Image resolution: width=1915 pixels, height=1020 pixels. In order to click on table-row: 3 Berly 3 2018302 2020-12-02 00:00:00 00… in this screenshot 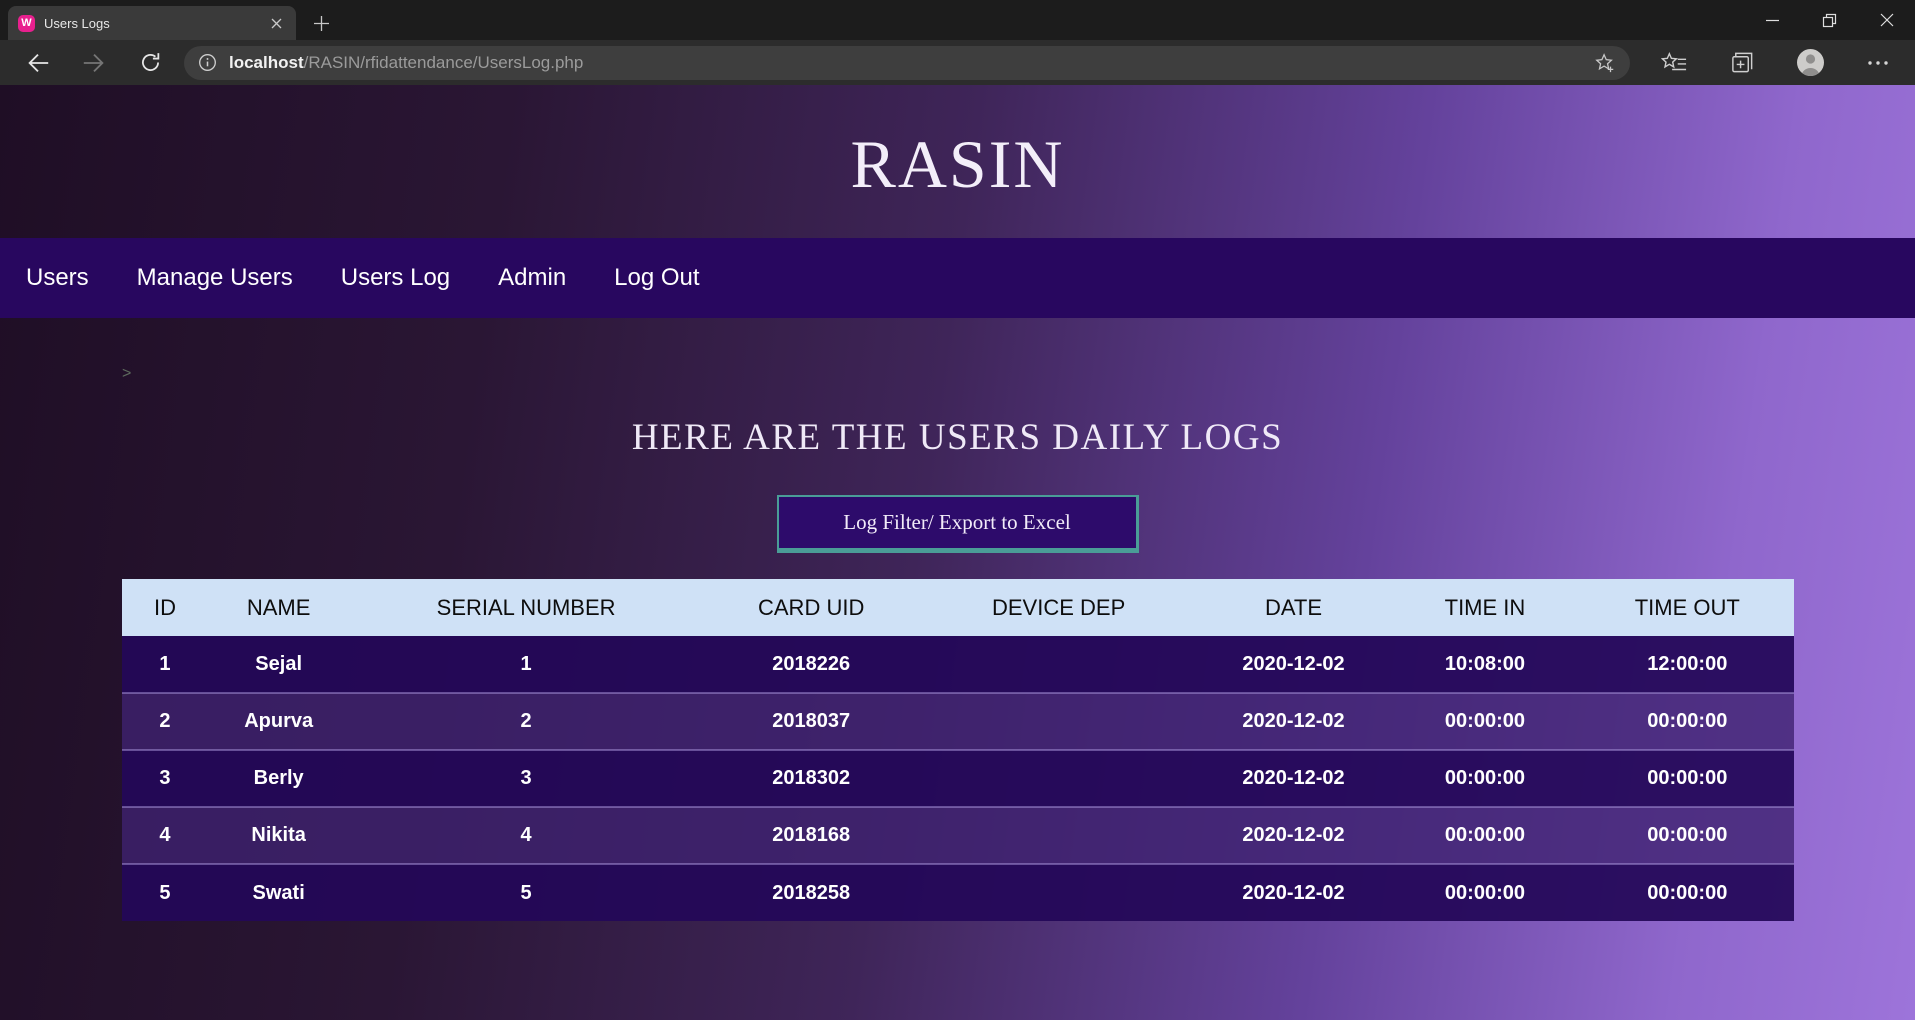, I will do `click(957, 778)`.